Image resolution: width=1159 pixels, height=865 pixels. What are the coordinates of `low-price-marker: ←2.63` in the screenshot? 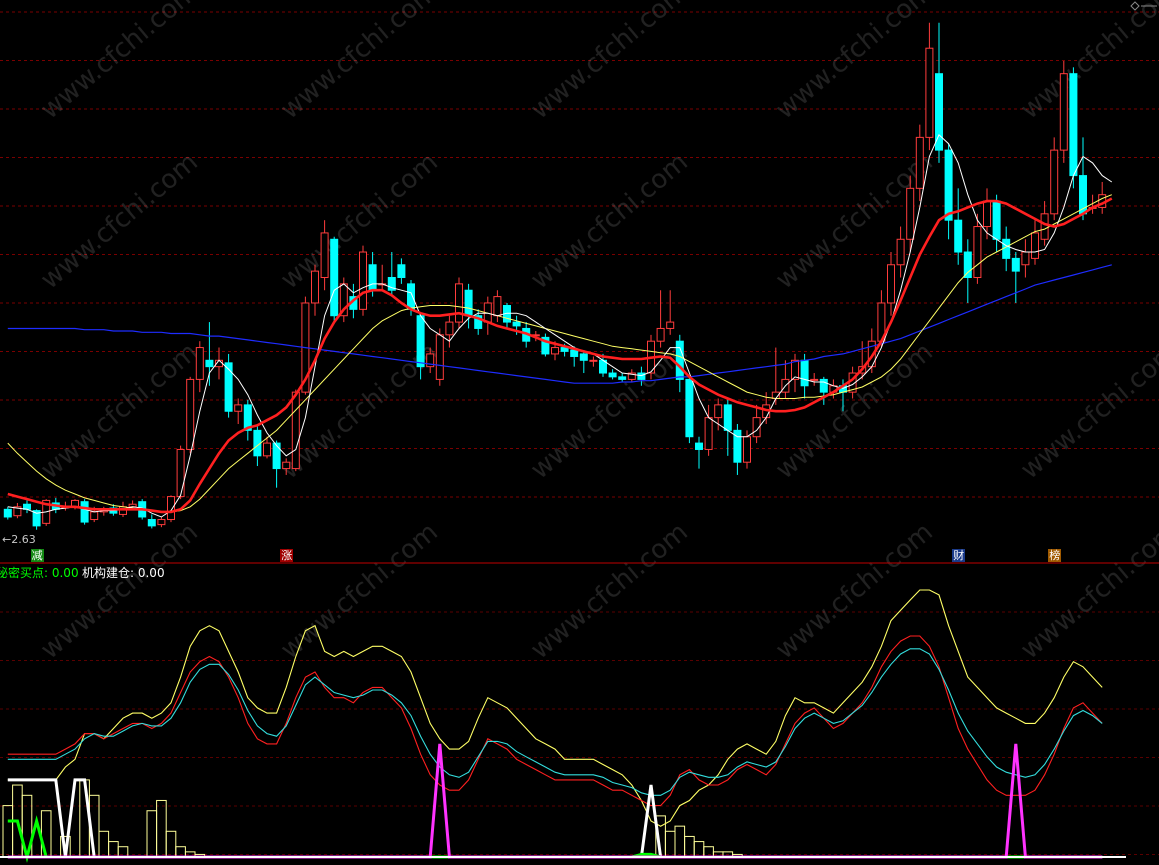 It's located at (19, 539).